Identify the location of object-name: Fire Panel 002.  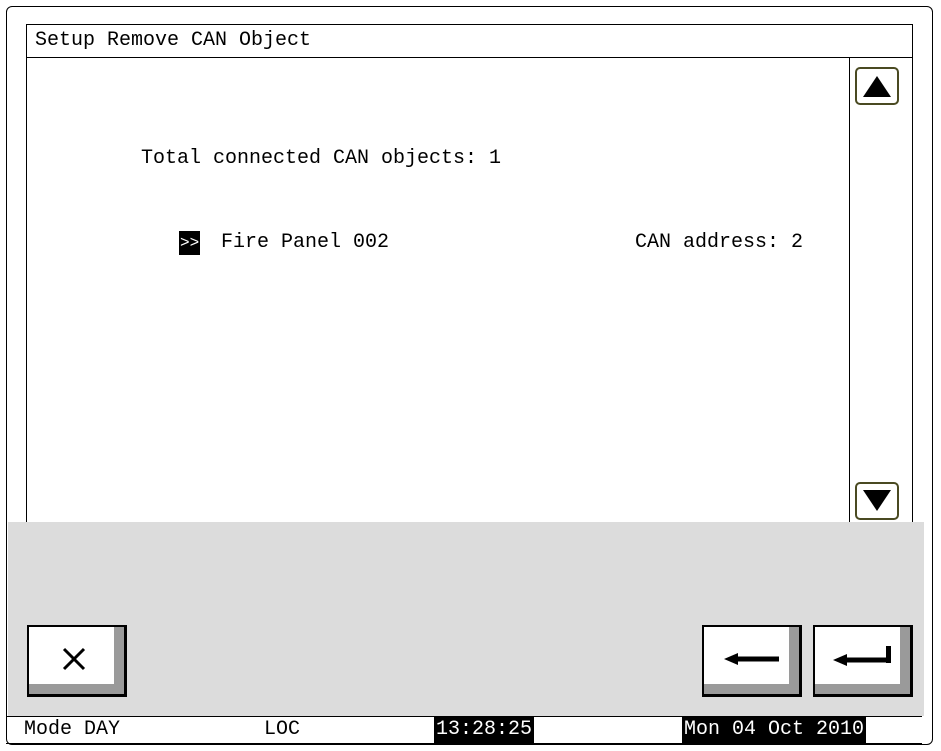
(305, 242).